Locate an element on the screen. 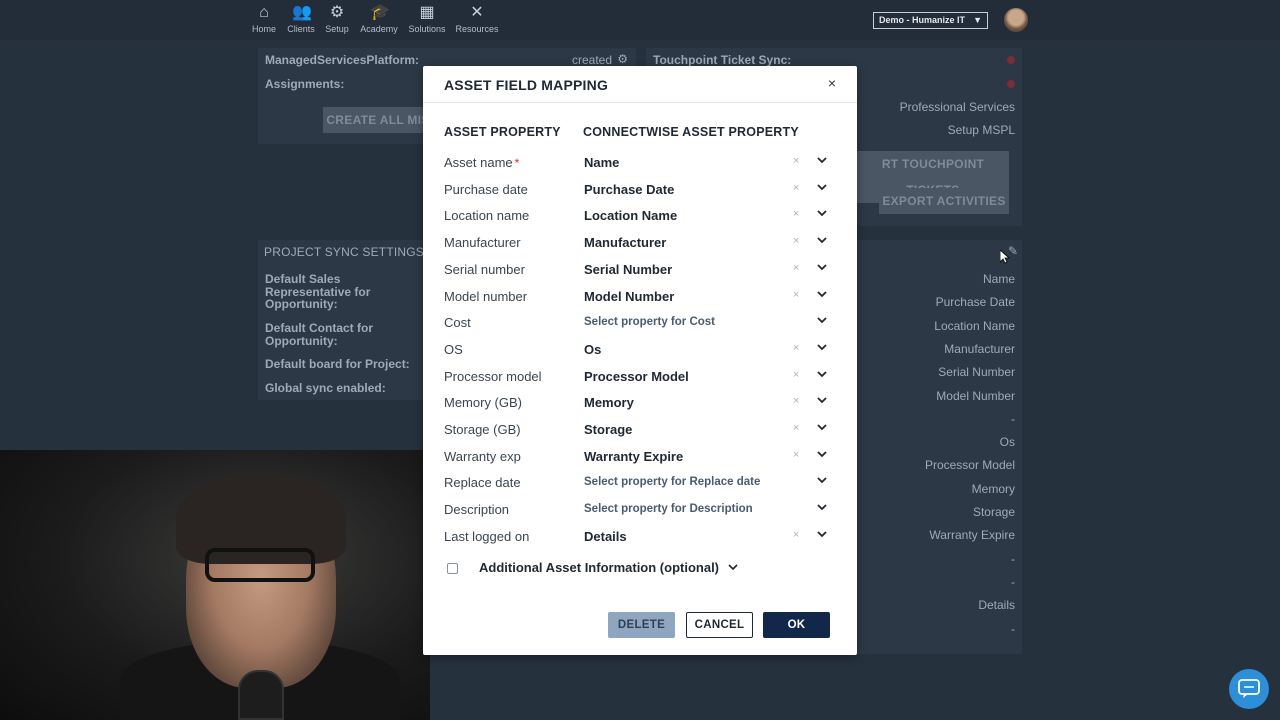 This screenshot has height=720, width=1280. gear-icon: ⚙ is located at coordinates (621, 59).